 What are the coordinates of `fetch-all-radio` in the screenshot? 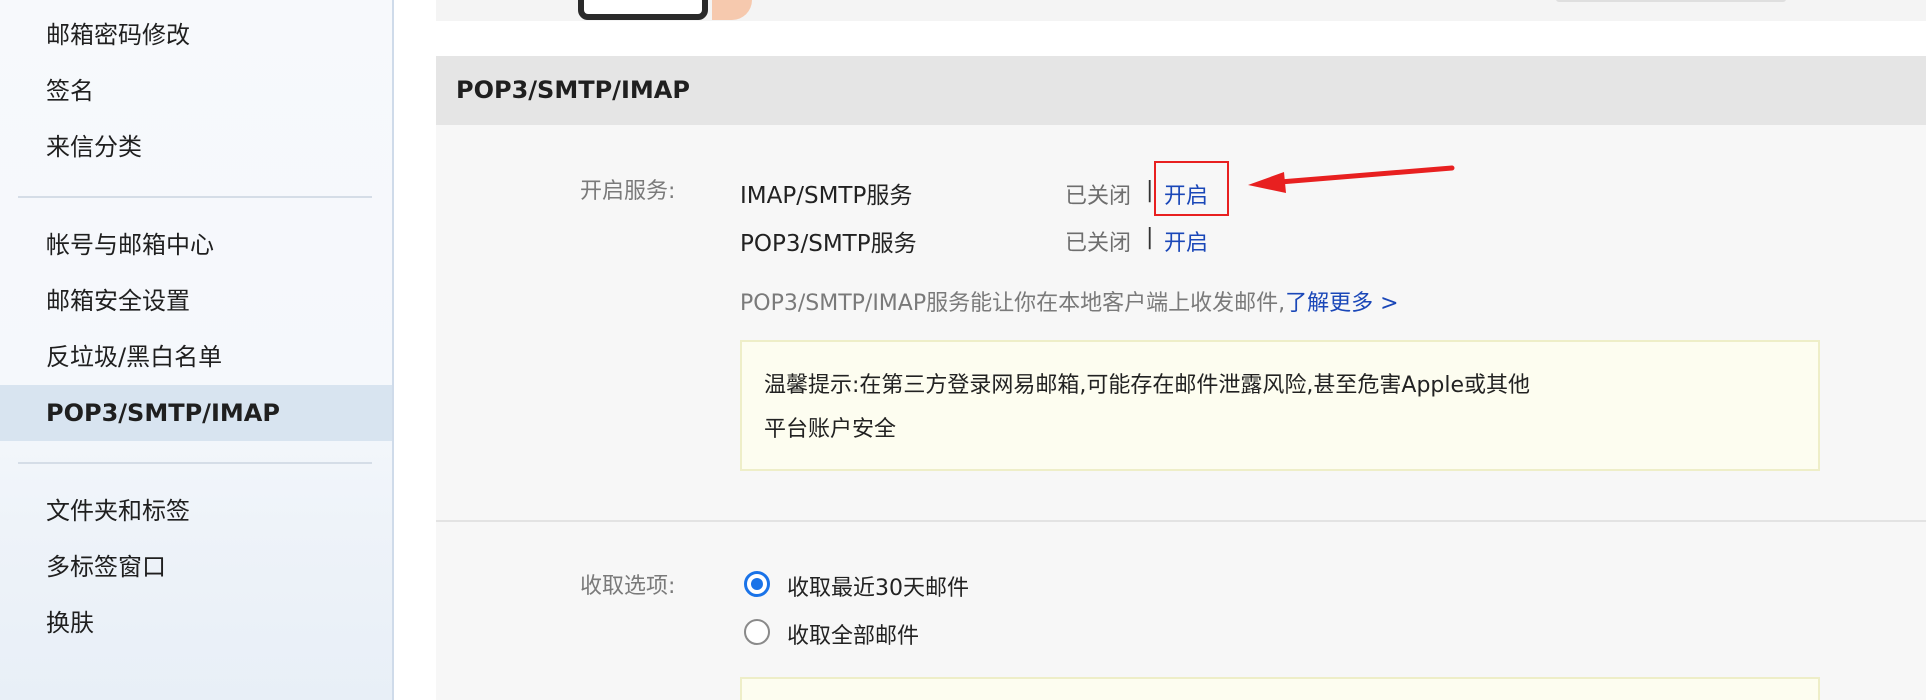 It's located at (757, 632).